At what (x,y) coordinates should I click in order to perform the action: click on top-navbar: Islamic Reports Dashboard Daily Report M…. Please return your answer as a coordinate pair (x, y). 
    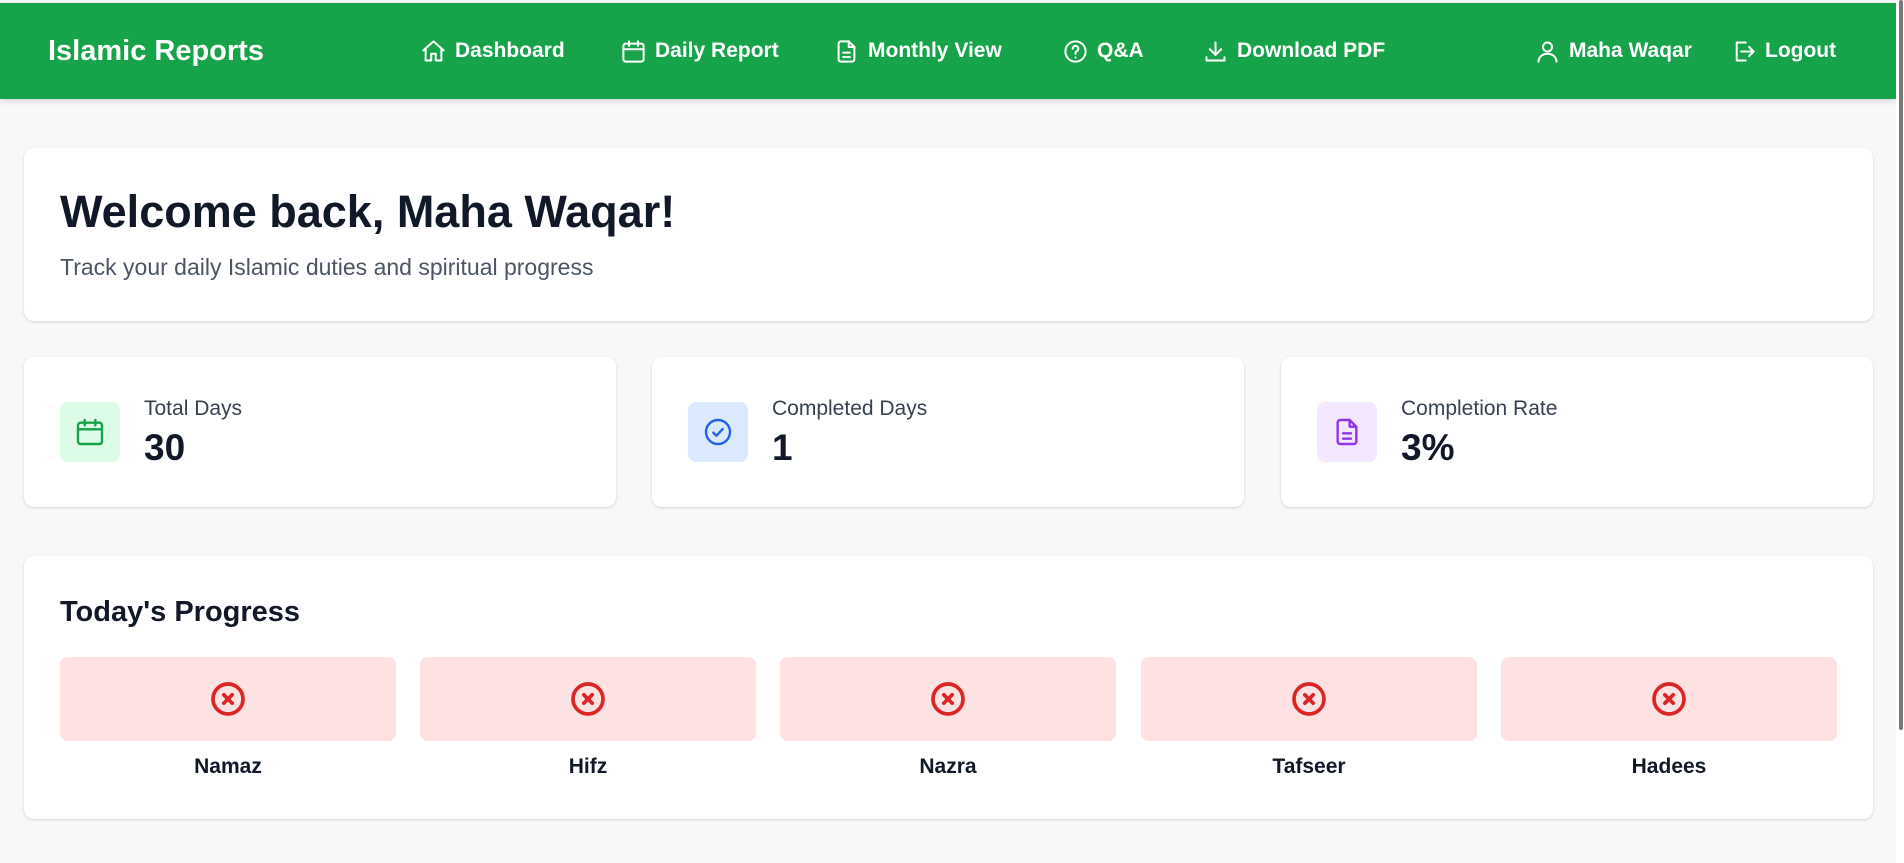
    Looking at the image, I should click on (948, 51).